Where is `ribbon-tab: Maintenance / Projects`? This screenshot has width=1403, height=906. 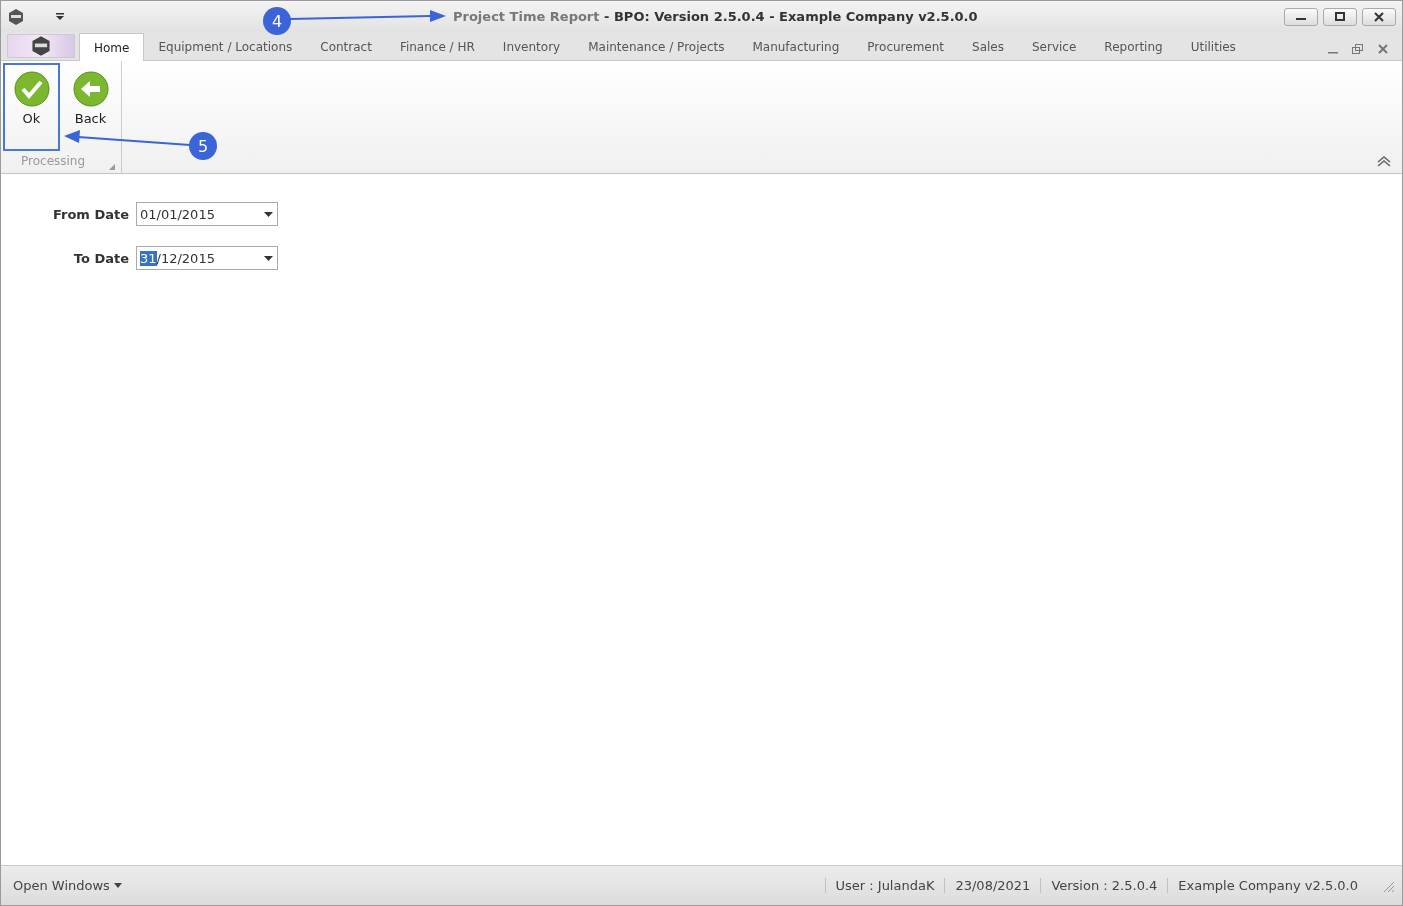 ribbon-tab: Maintenance / Projects is located at coordinates (656, 46).